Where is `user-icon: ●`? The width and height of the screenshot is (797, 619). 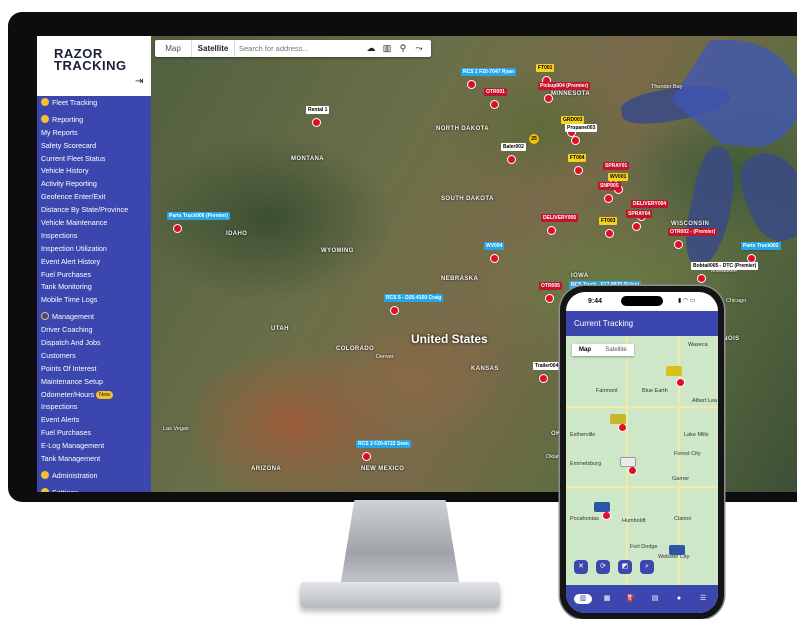
user-icon: ● is located at coordinates (679, 599).